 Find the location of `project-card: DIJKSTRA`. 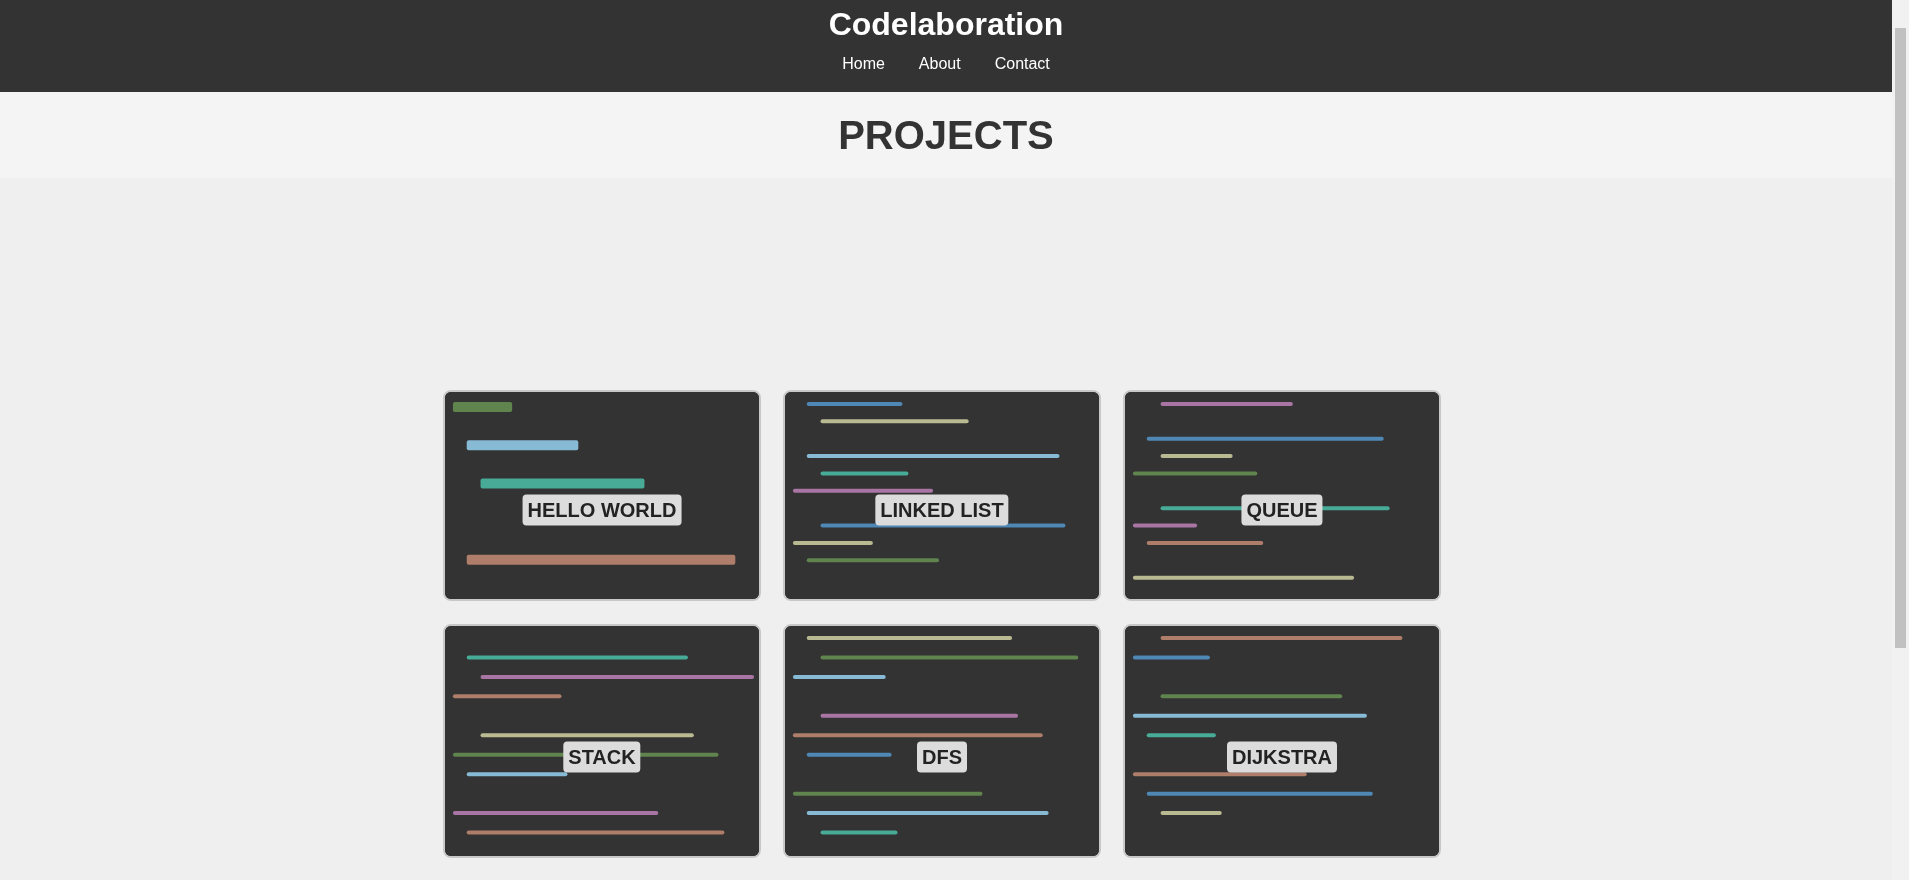

project-card: DIJKSTRA is located at coordinates (1282, 741).